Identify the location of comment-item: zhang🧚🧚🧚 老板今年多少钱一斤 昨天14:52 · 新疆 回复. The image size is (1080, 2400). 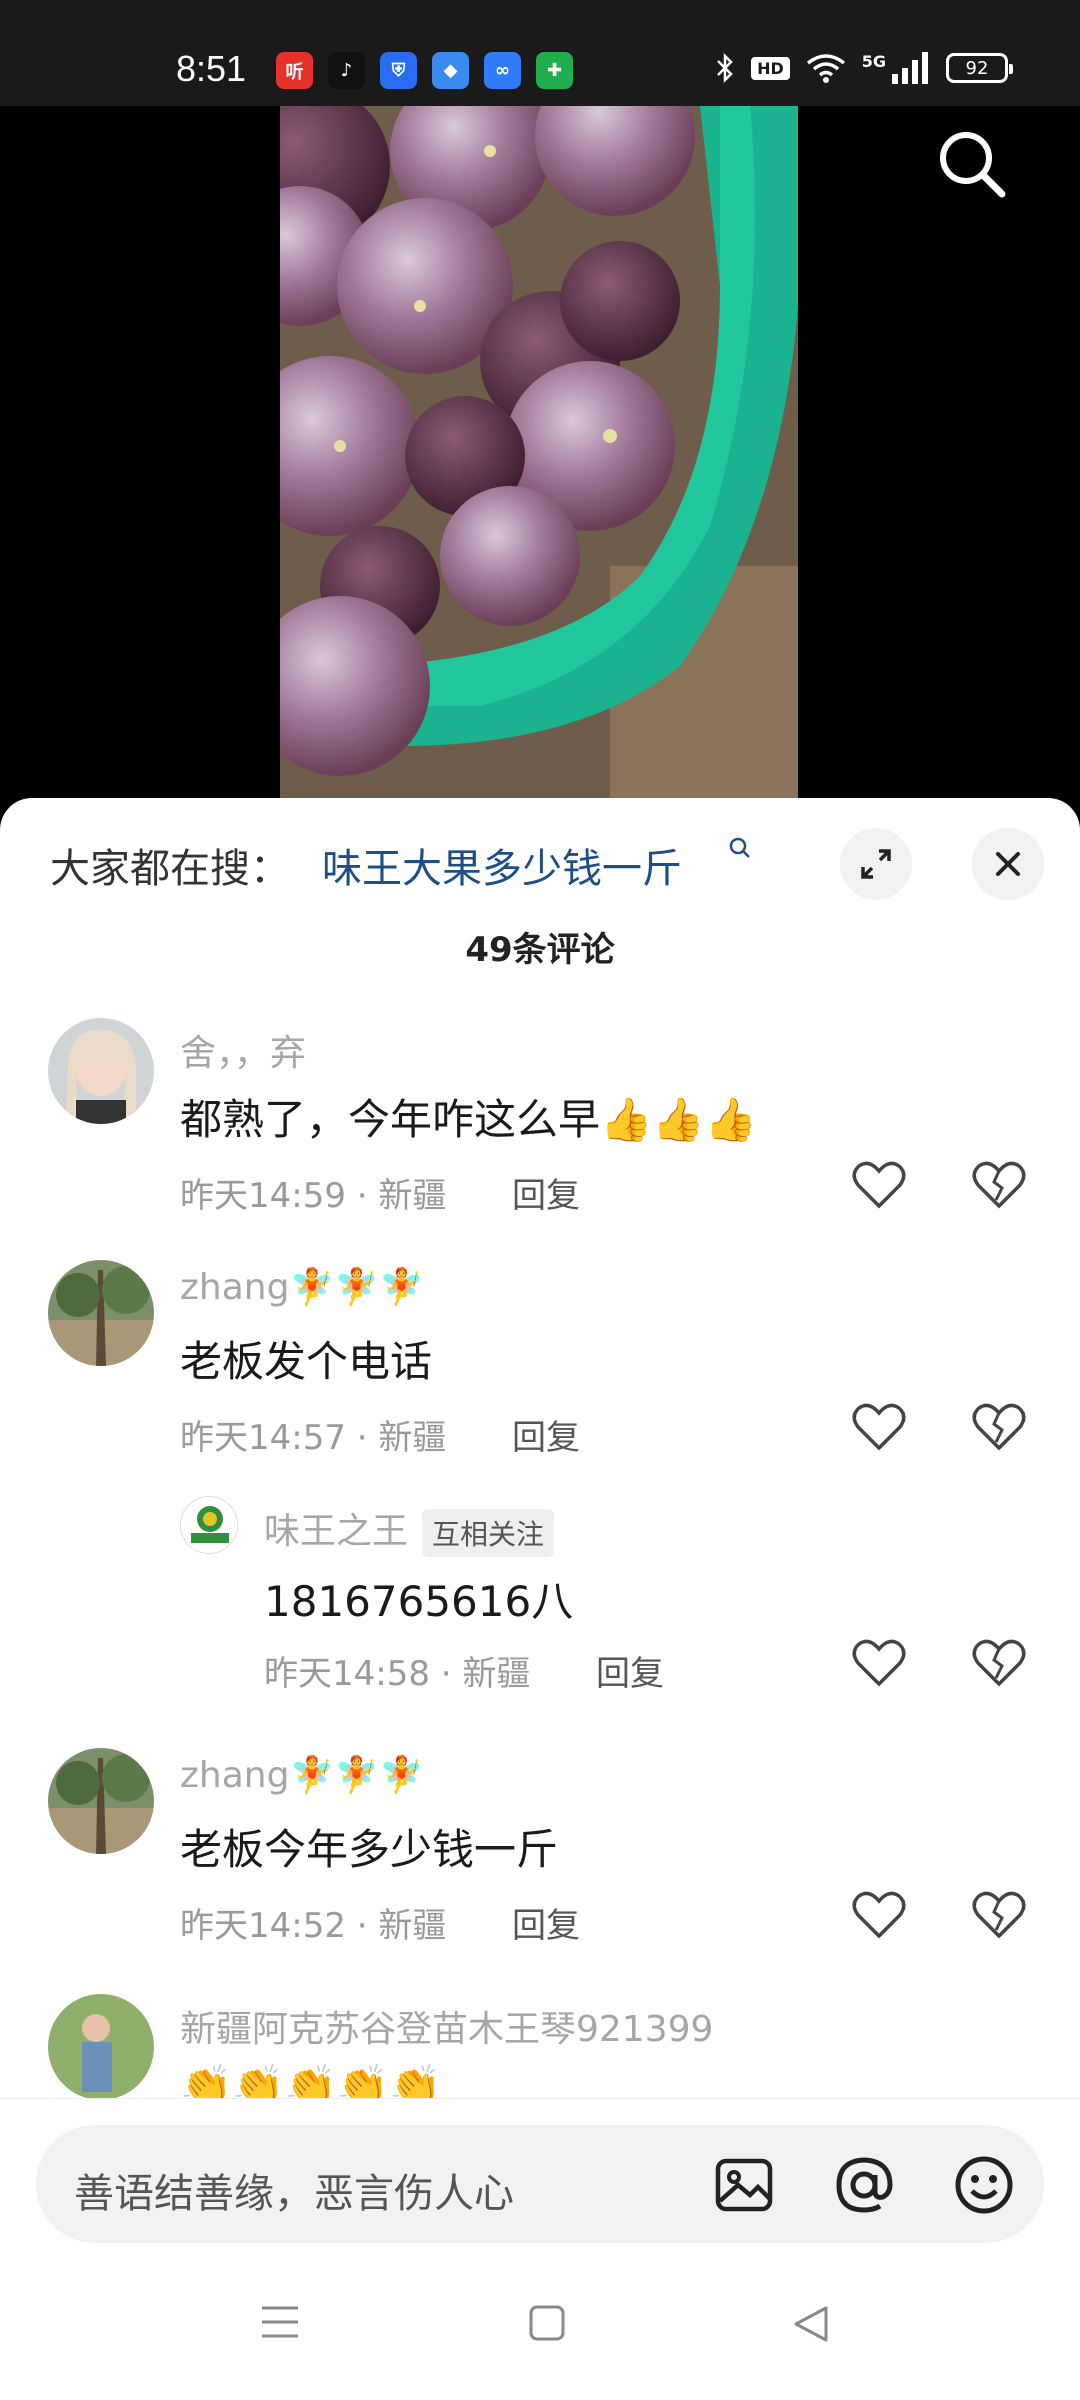
(540, 1863).